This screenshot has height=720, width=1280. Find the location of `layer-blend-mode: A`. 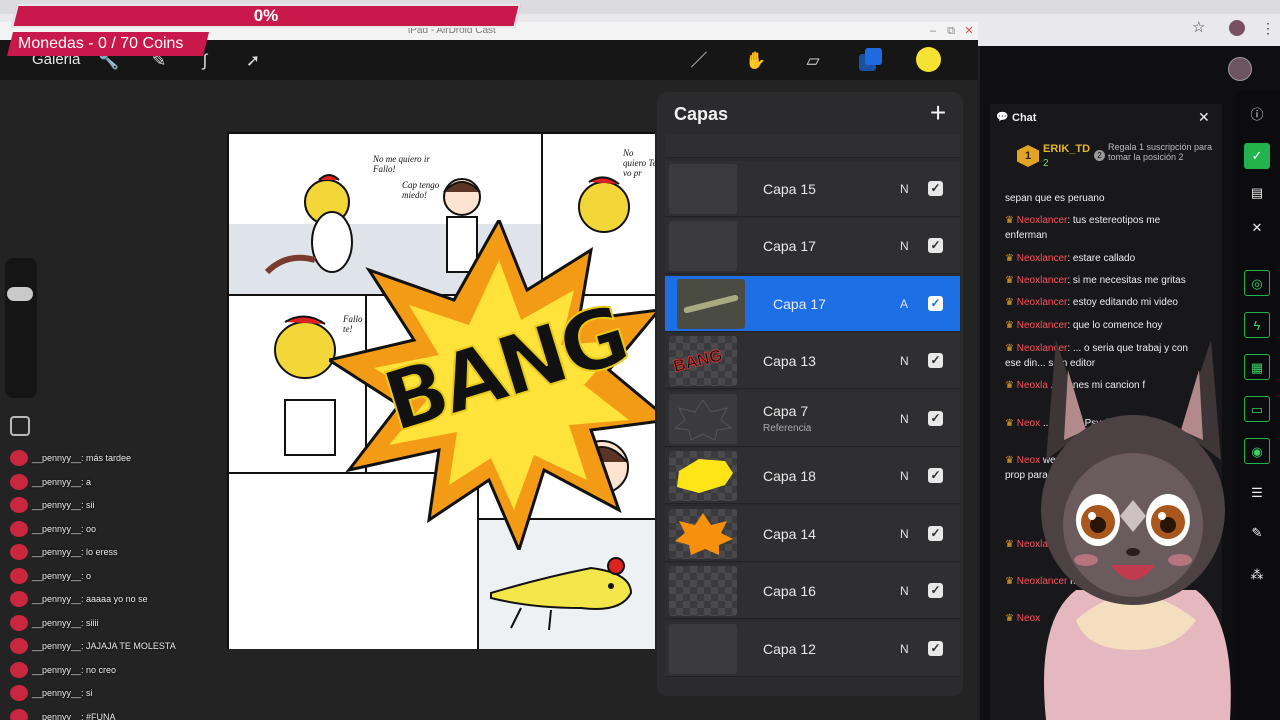

layer-blend-mode: A is located at coordinates (906, 304).